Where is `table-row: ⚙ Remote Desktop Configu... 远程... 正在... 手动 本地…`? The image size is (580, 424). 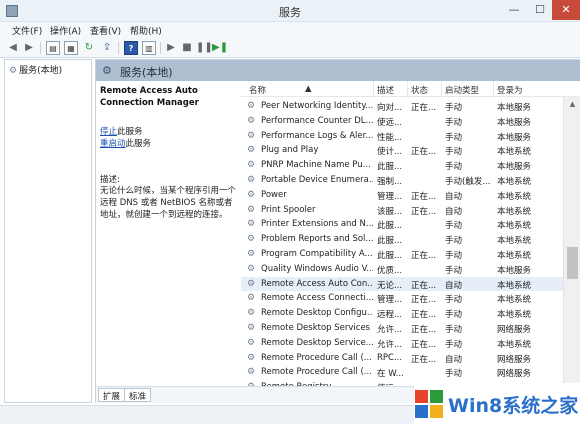
table-row: ⚙ Remote Desktop Configu... 远程... 正在... 手动 本地… is located at coordinates (402, 313).